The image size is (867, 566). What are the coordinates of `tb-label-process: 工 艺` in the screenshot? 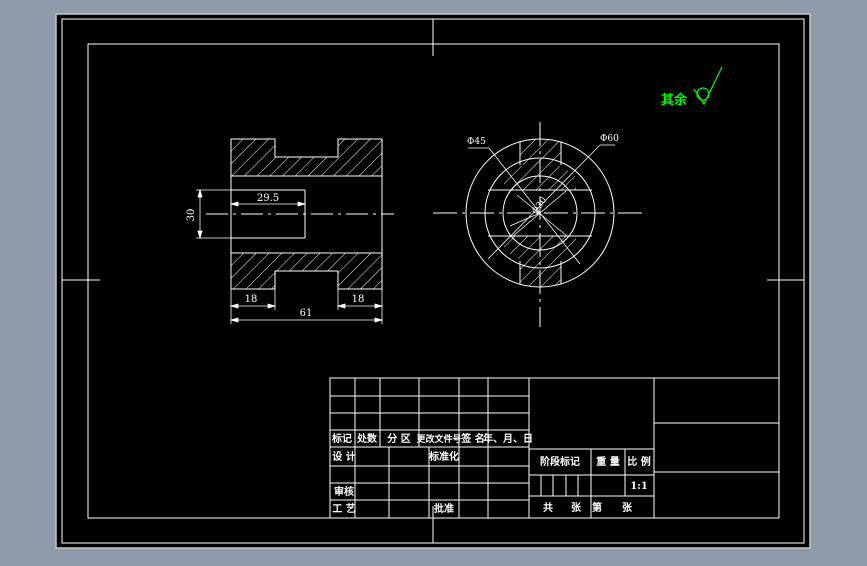 It's located at (343, 508).